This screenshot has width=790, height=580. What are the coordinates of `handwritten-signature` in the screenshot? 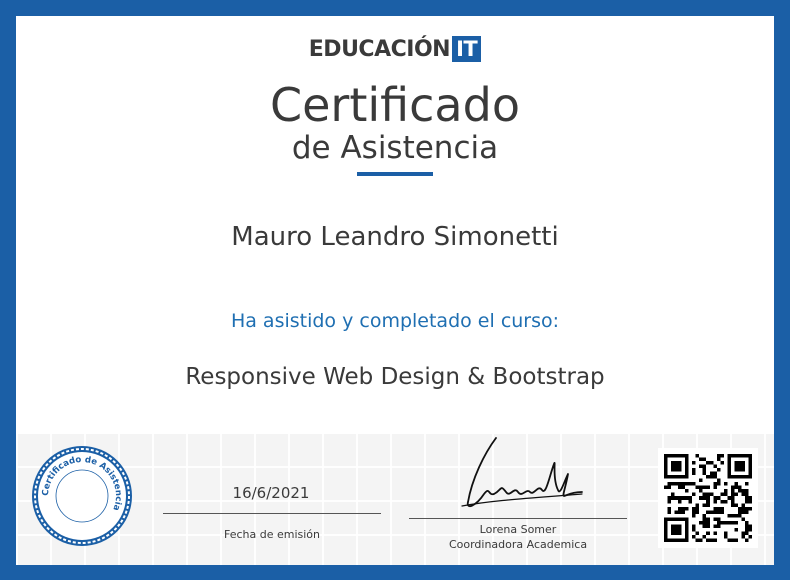 It's located at (522, 472).